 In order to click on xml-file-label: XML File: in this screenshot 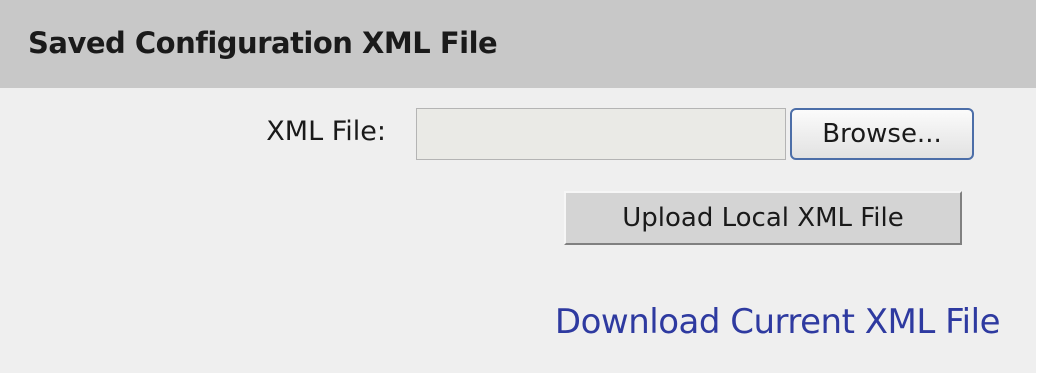, I will do `click(326, 131)`.